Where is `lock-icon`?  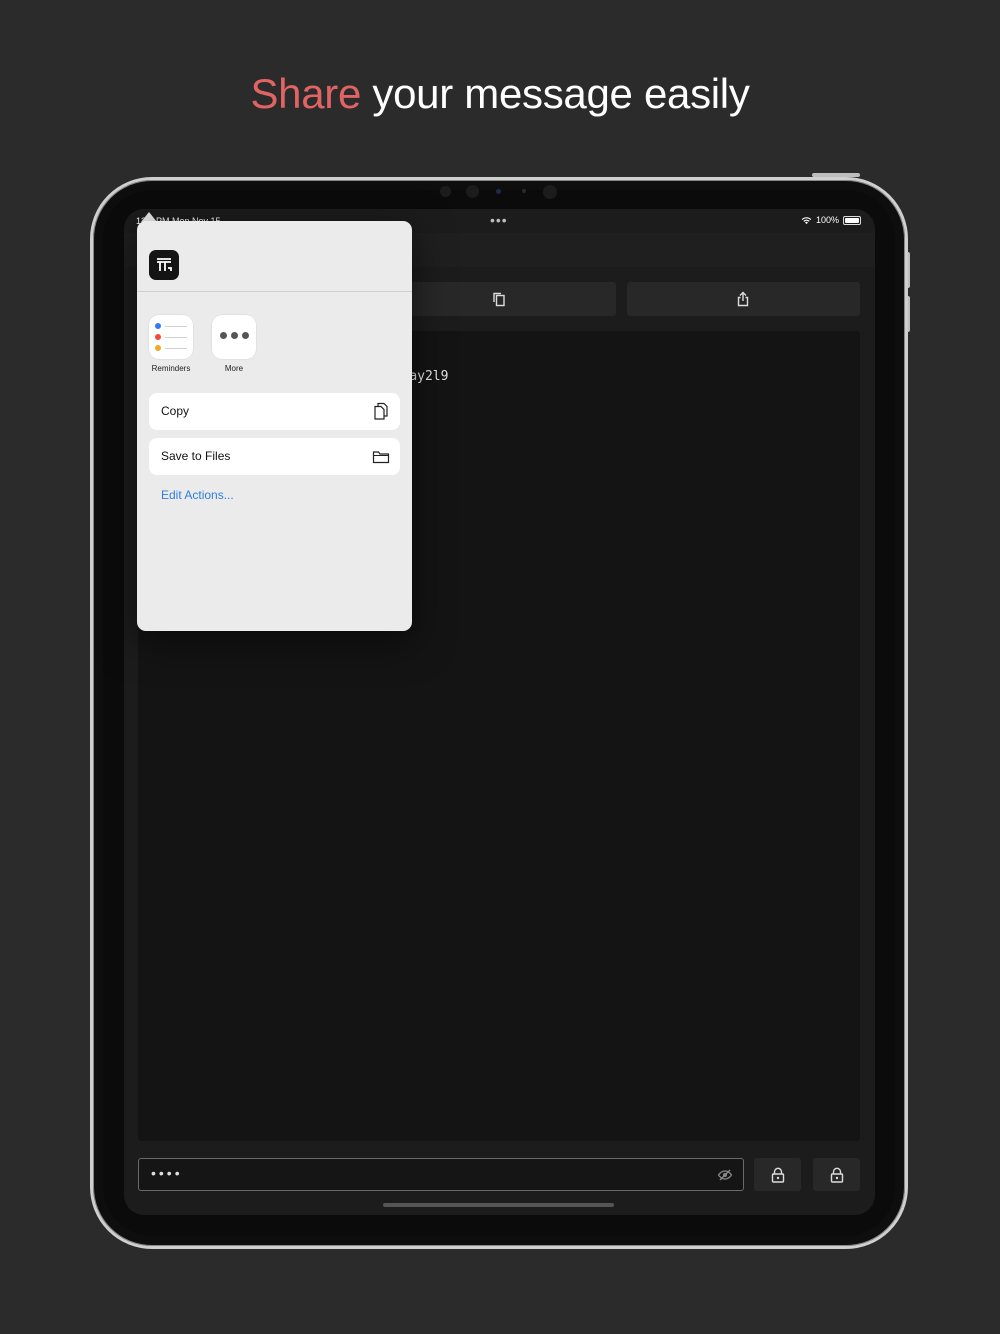 lock-icon is located at coordinates (777, 1175).